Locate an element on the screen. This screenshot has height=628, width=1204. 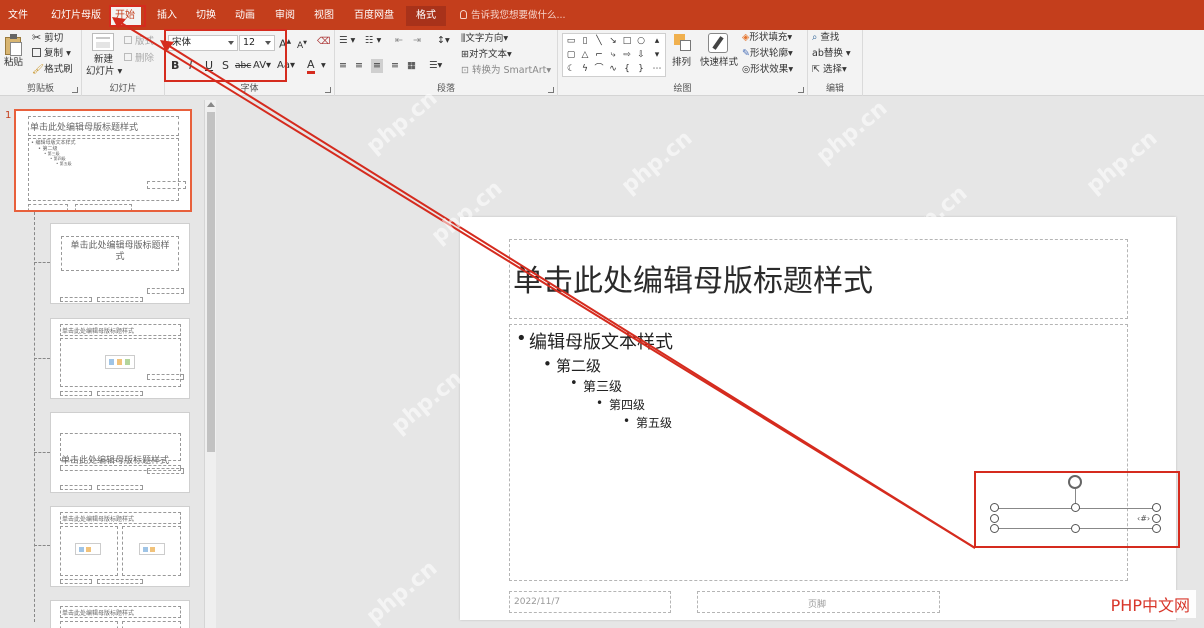
gallery-scroll-down-icon: ▾ is located at coordinates (657, 55).